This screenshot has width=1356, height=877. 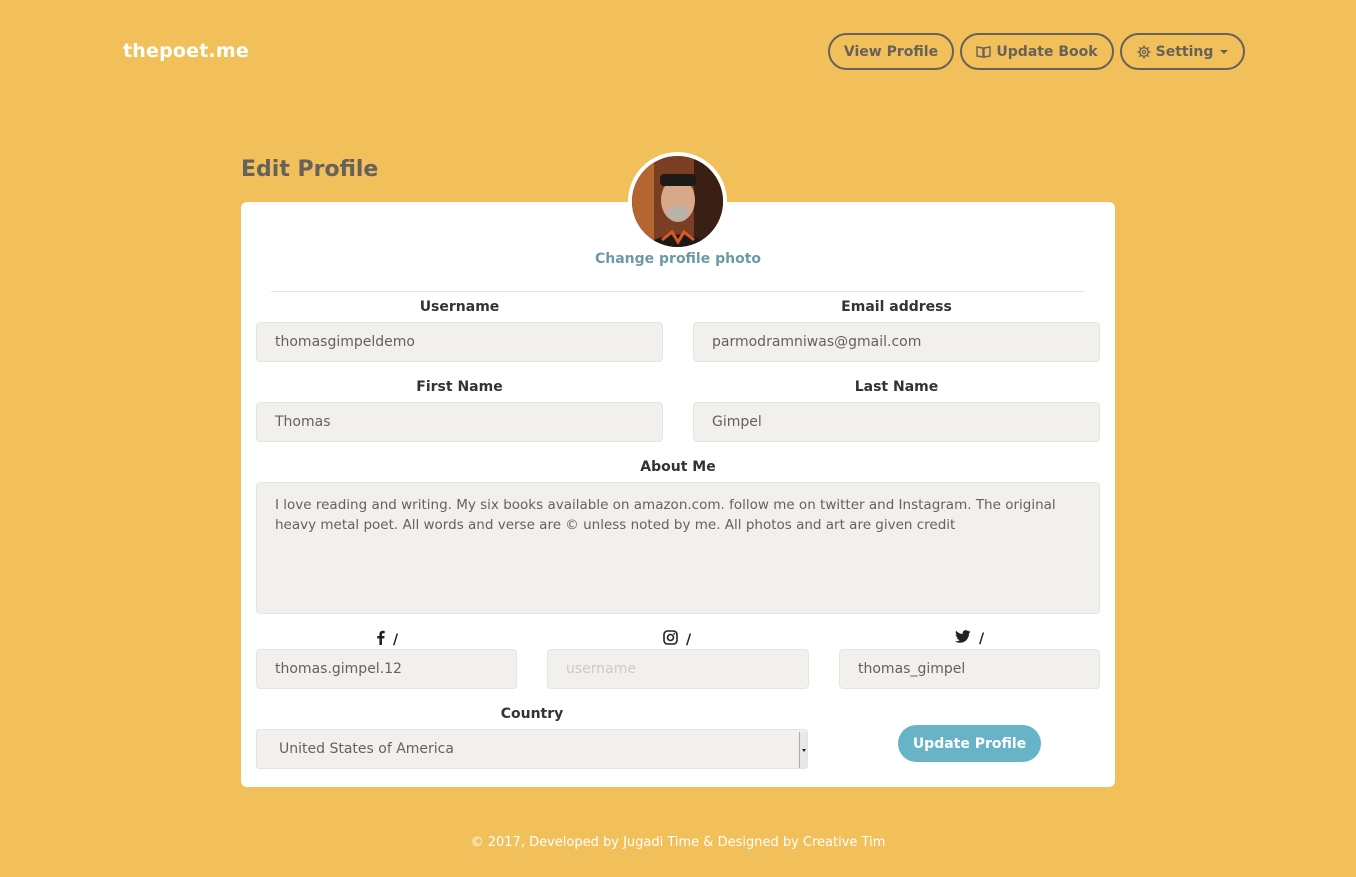 What do you see at coordinates (459, 387) in the screenshot?
I see `first-name-label: First Name` at bounding box center [459, 387].